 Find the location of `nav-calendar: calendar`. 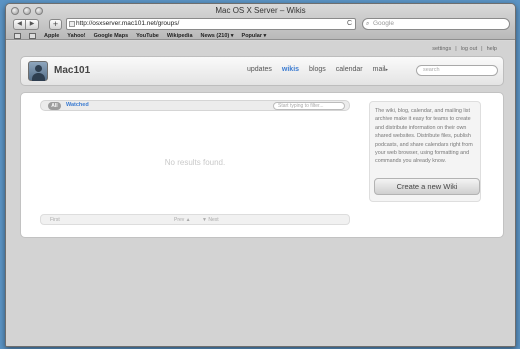

nav-calendar: calendar is located at coordinates (349, 69).